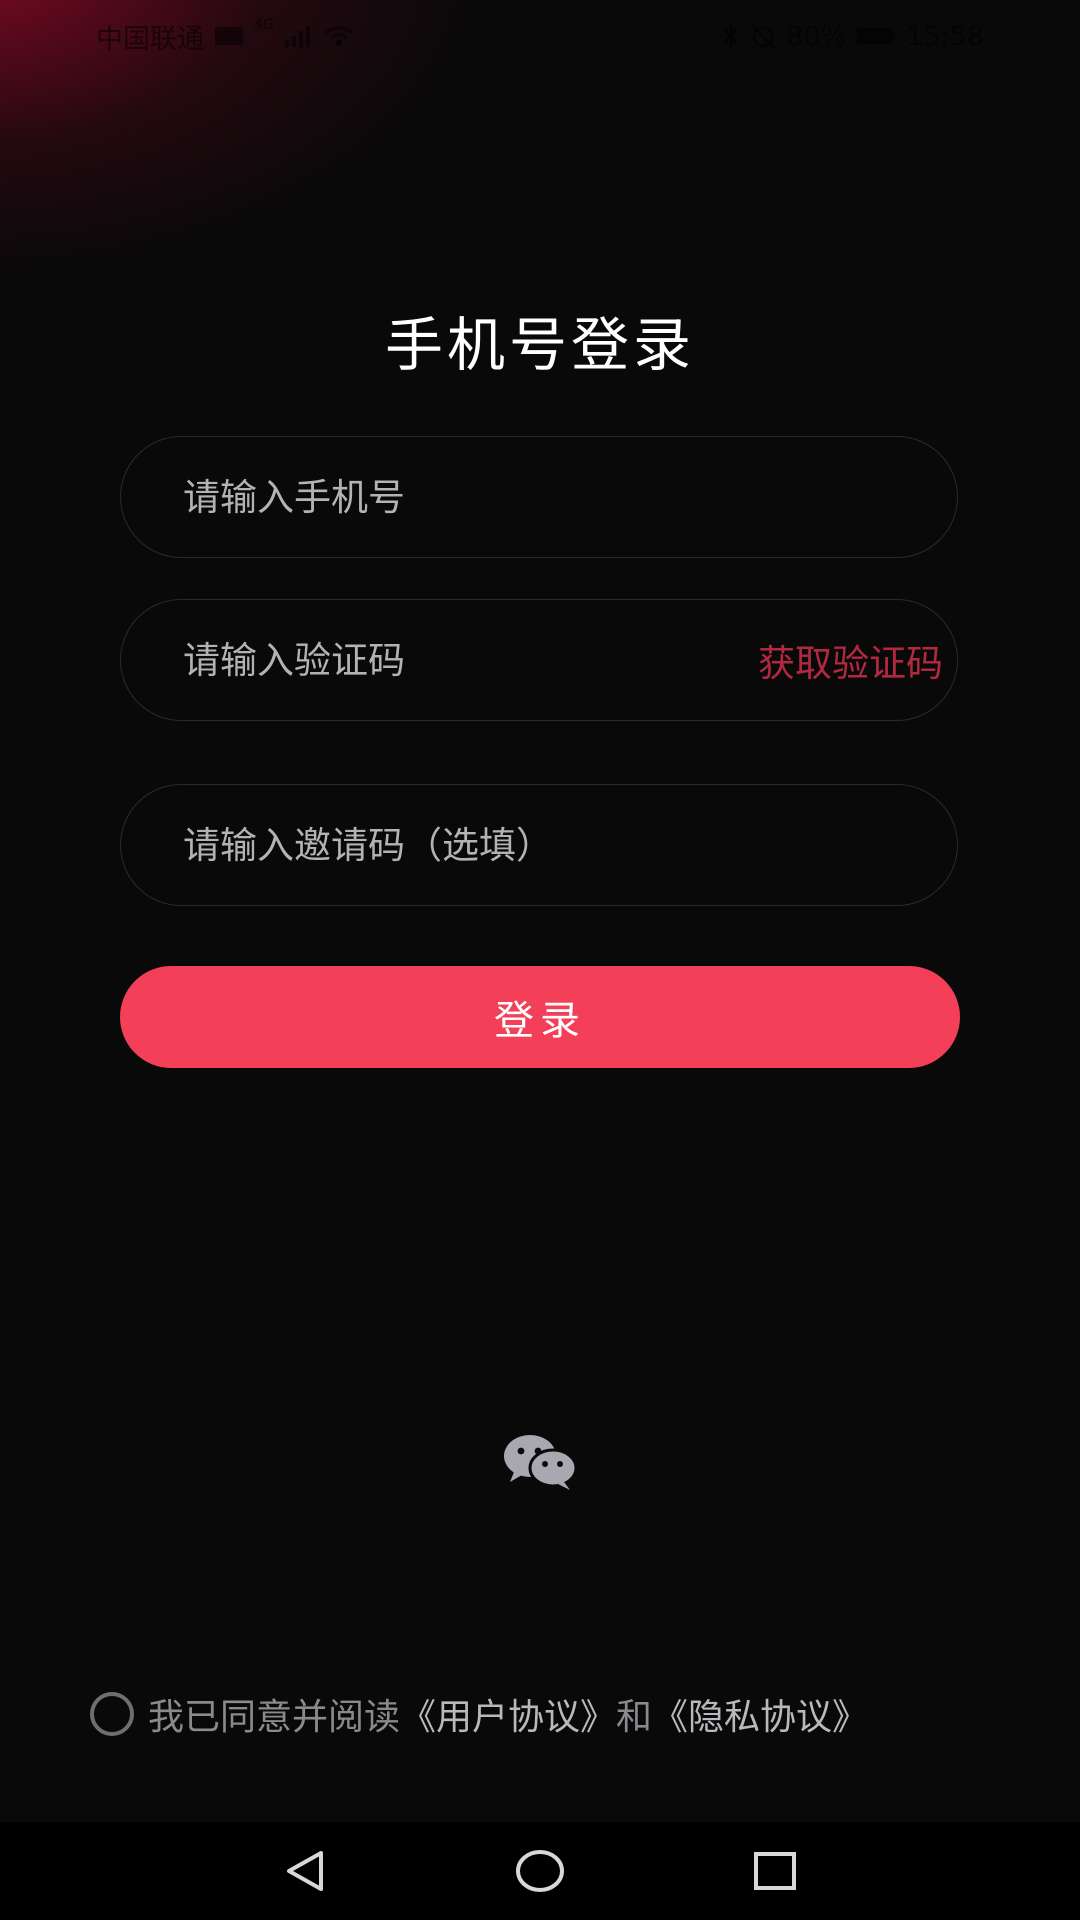 This screenshot has width=1080, height=1920. I want to click on code-field: 获取验证码, so click(539, 660).